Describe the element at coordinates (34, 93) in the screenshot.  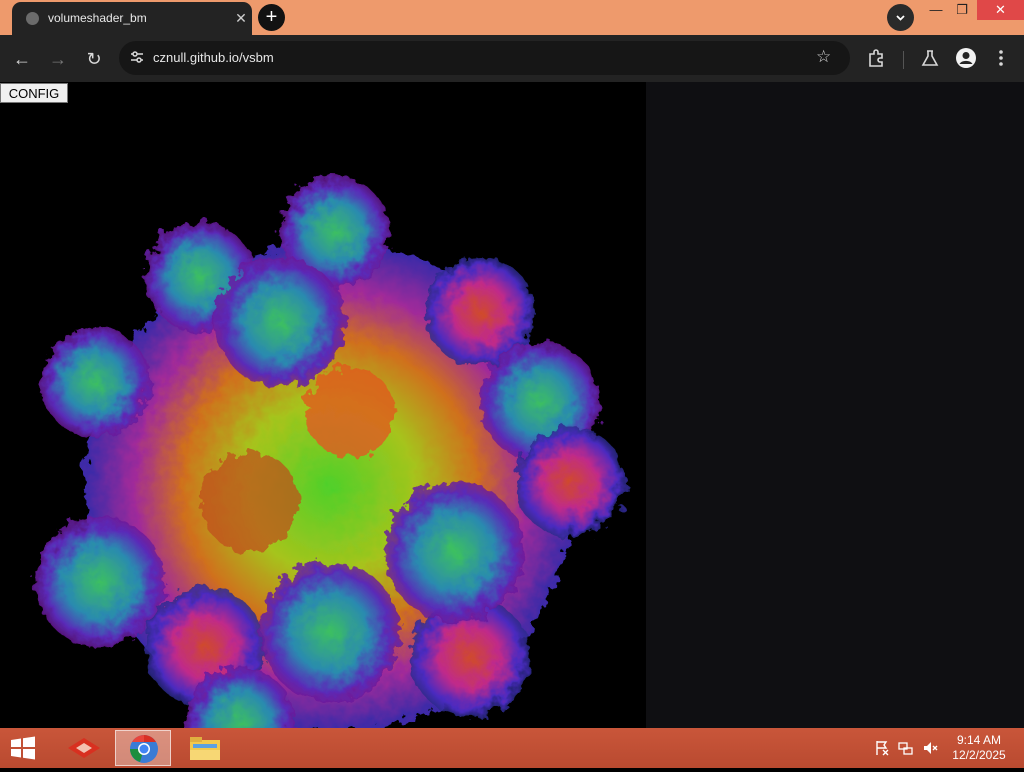
I see `config-button: CONFIG` at that location.